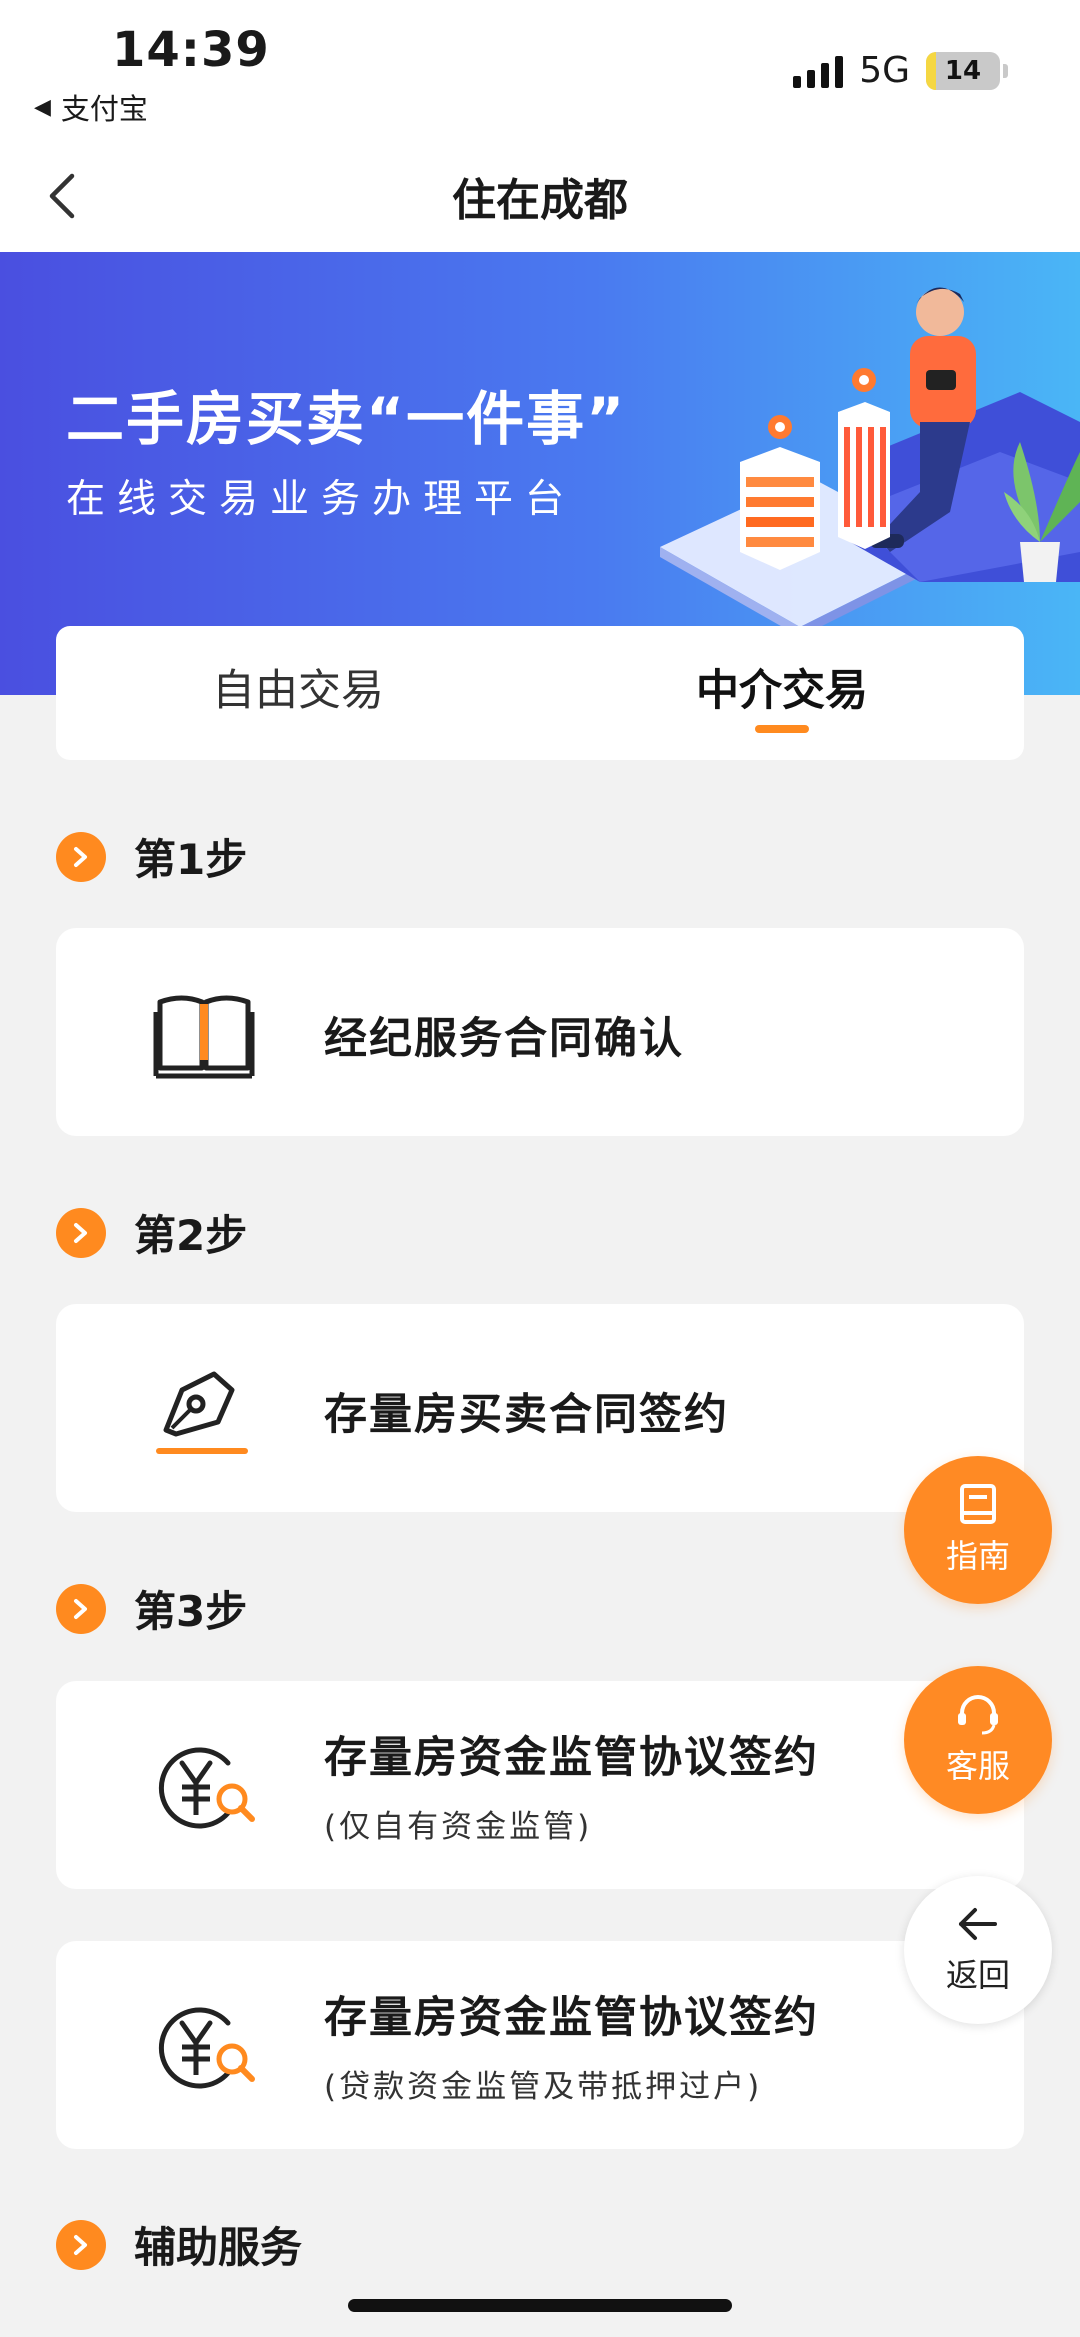  I want to click on tab-label: 中介交易, so click(782, 691).